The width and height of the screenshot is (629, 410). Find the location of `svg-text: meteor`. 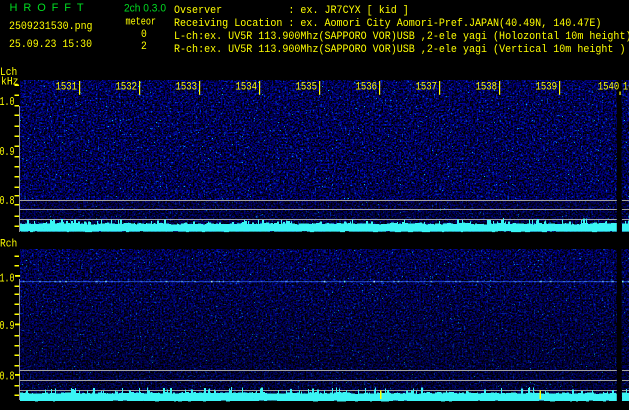

svg-text: meteor is located at coordinates (141, 22).